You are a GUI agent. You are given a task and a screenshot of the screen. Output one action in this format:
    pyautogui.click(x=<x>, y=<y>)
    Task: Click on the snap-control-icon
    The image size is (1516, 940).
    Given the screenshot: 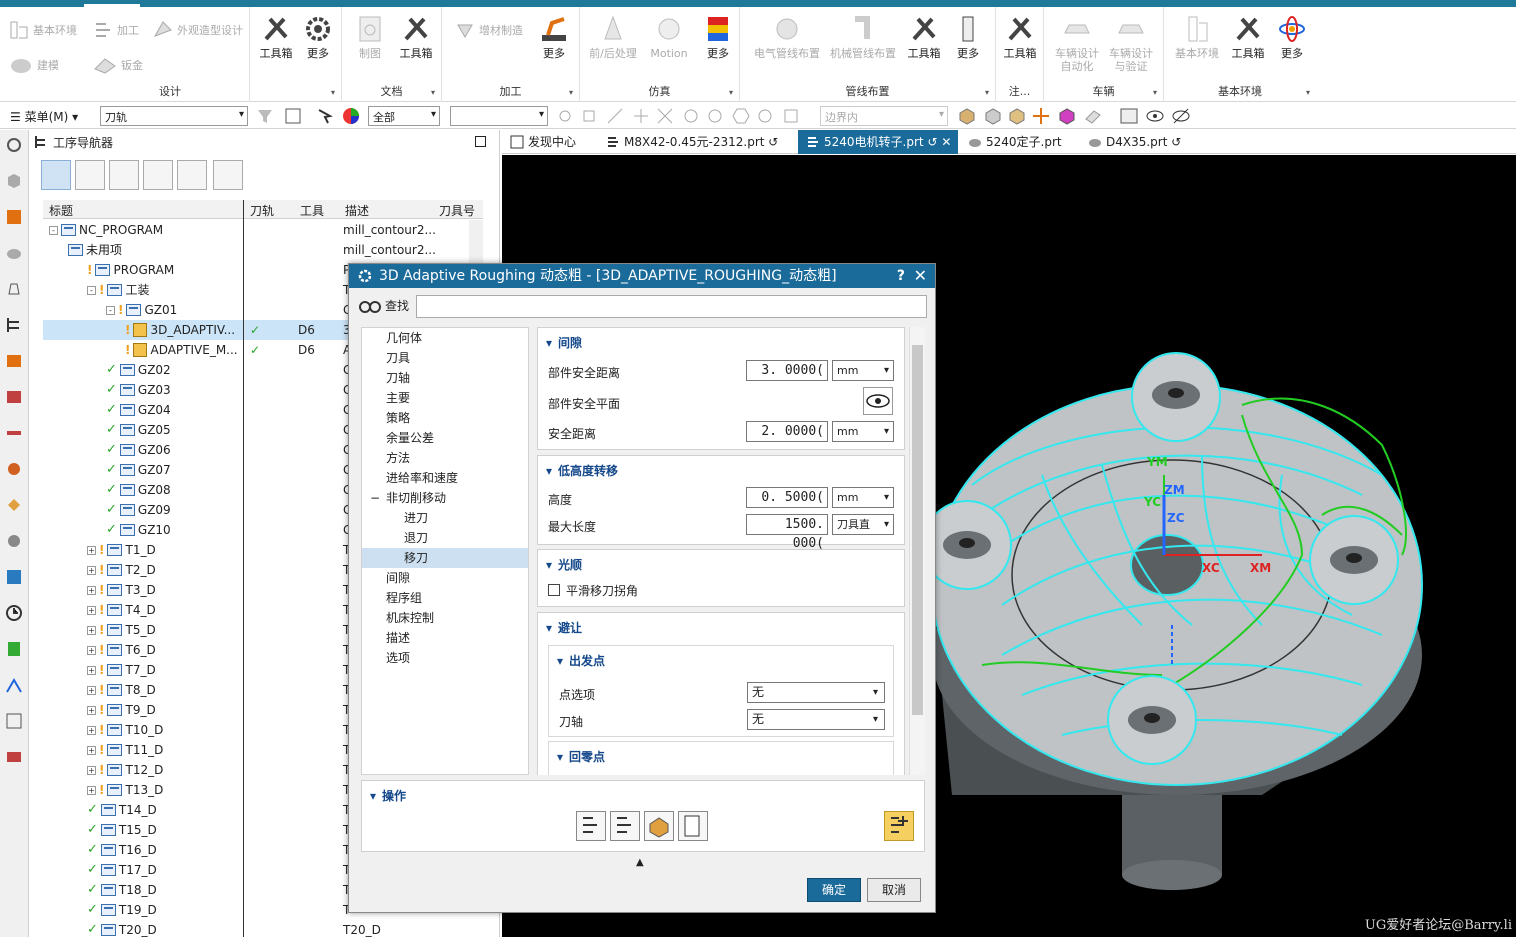 What is the action you would take?
    pyautogui.click(x=641, y=116)
    